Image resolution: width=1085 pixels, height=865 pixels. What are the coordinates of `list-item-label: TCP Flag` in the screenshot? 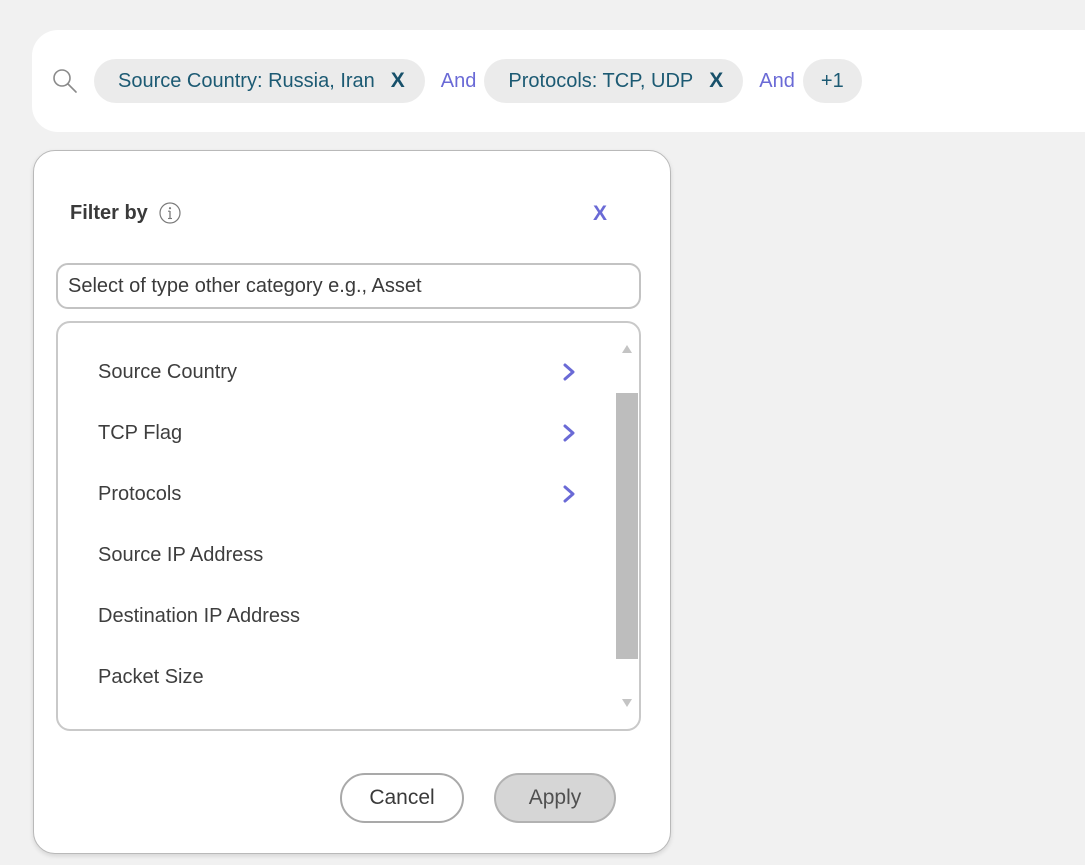 It's located at (140, 432).